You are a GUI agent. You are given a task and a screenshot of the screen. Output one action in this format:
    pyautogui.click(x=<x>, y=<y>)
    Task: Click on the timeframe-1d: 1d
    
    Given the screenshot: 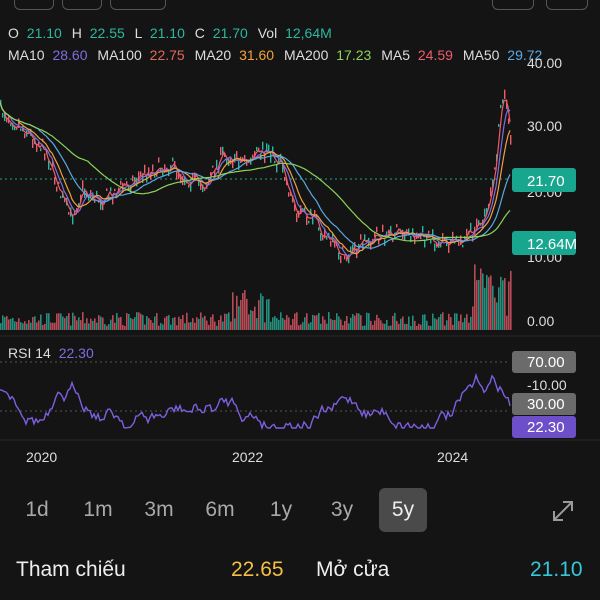 What is the action you would take?
    pyautogui.click(x=37, y=510)
    